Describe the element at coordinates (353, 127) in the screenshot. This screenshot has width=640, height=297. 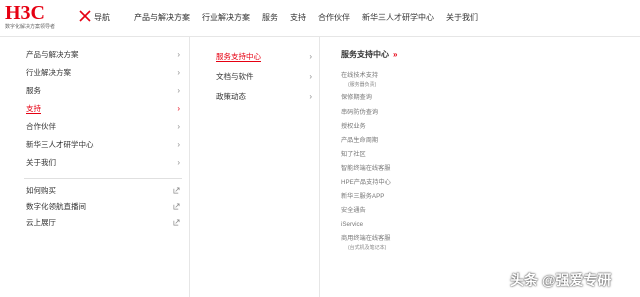
I see `detail-link-licensing: 授权业务` at that location.